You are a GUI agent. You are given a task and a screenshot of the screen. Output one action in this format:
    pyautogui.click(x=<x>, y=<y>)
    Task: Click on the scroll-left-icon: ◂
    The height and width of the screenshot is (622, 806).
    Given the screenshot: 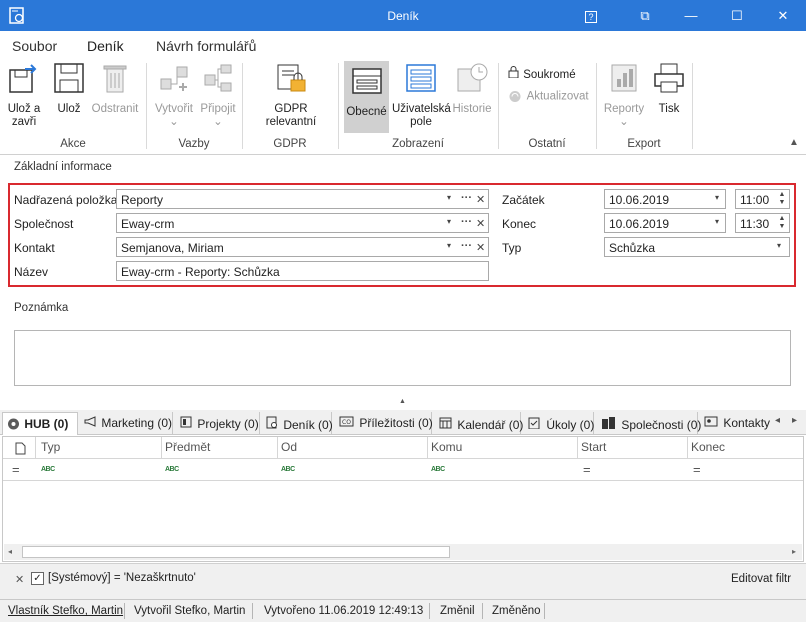 What is the action you would take?
    pyautogui.click(x=10, y=551)
    